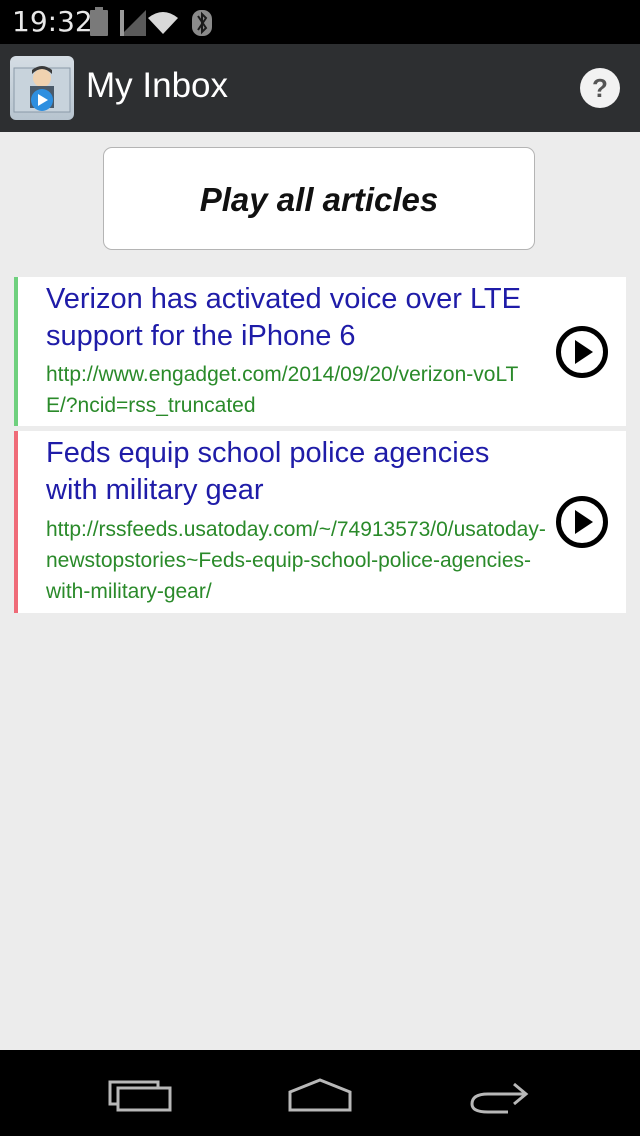 This screenshot has height=1136, width=640. What do you see at coordinates (320, 22) in the screenshot?
I see `status-bar: 19:32` at bounding box center [320, 22].